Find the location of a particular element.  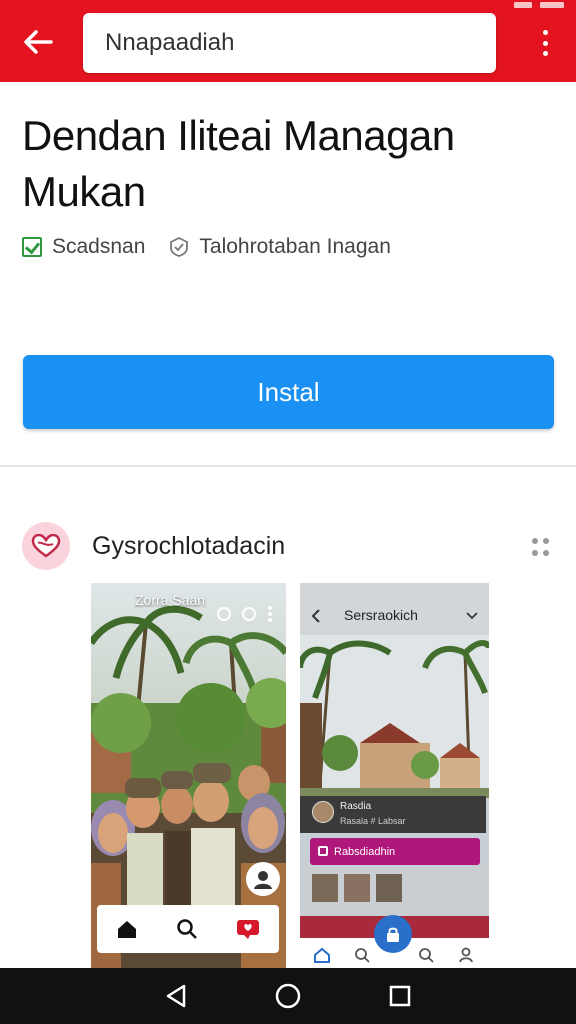

back-button is located at coordinates (38, 42).